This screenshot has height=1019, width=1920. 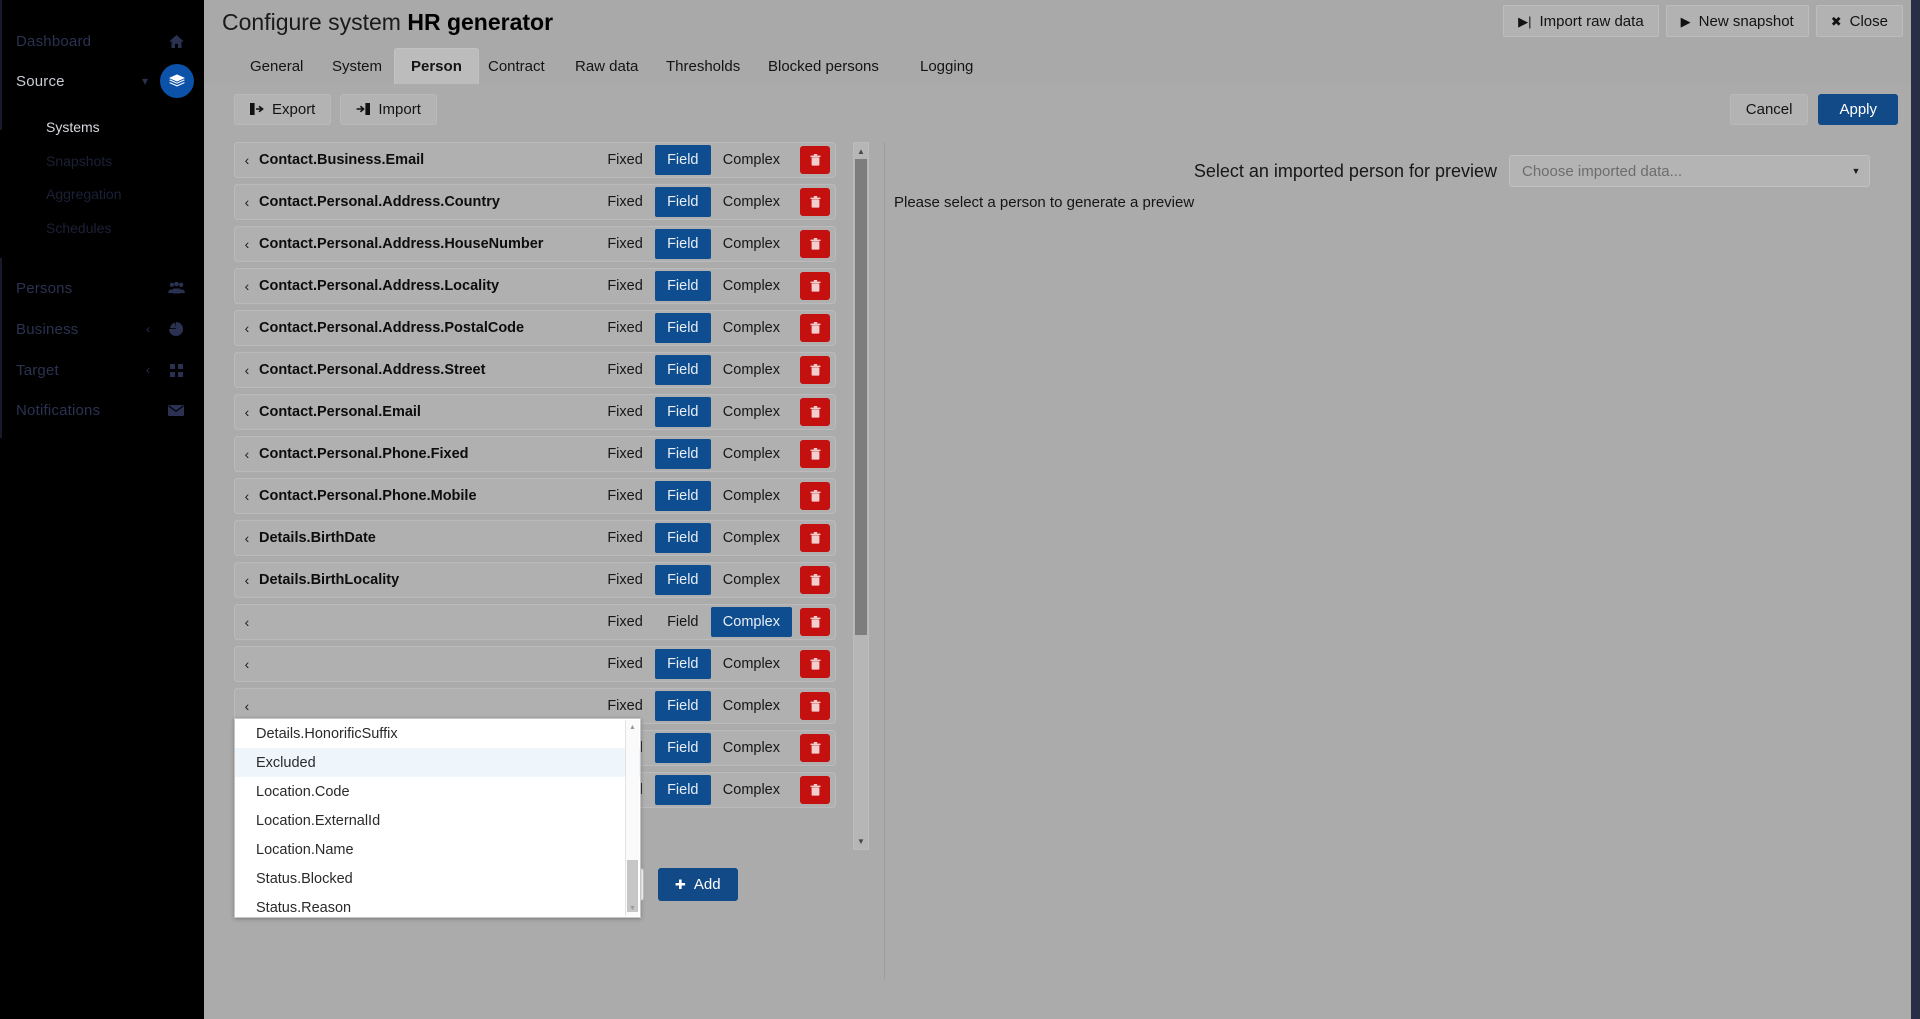 What do you see at coordinates (516, 66) in the screenshot?
I see `tab-contract: Contract` at bounding box center [516, 66].